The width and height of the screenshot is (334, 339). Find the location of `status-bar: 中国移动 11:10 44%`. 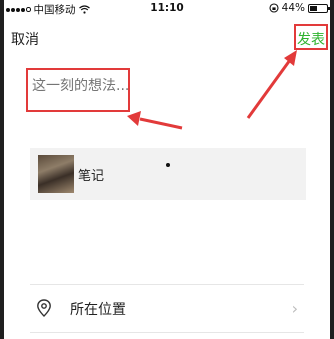

status-bar: 中国移动 11:10 44% is located at coordinates (168, 9).